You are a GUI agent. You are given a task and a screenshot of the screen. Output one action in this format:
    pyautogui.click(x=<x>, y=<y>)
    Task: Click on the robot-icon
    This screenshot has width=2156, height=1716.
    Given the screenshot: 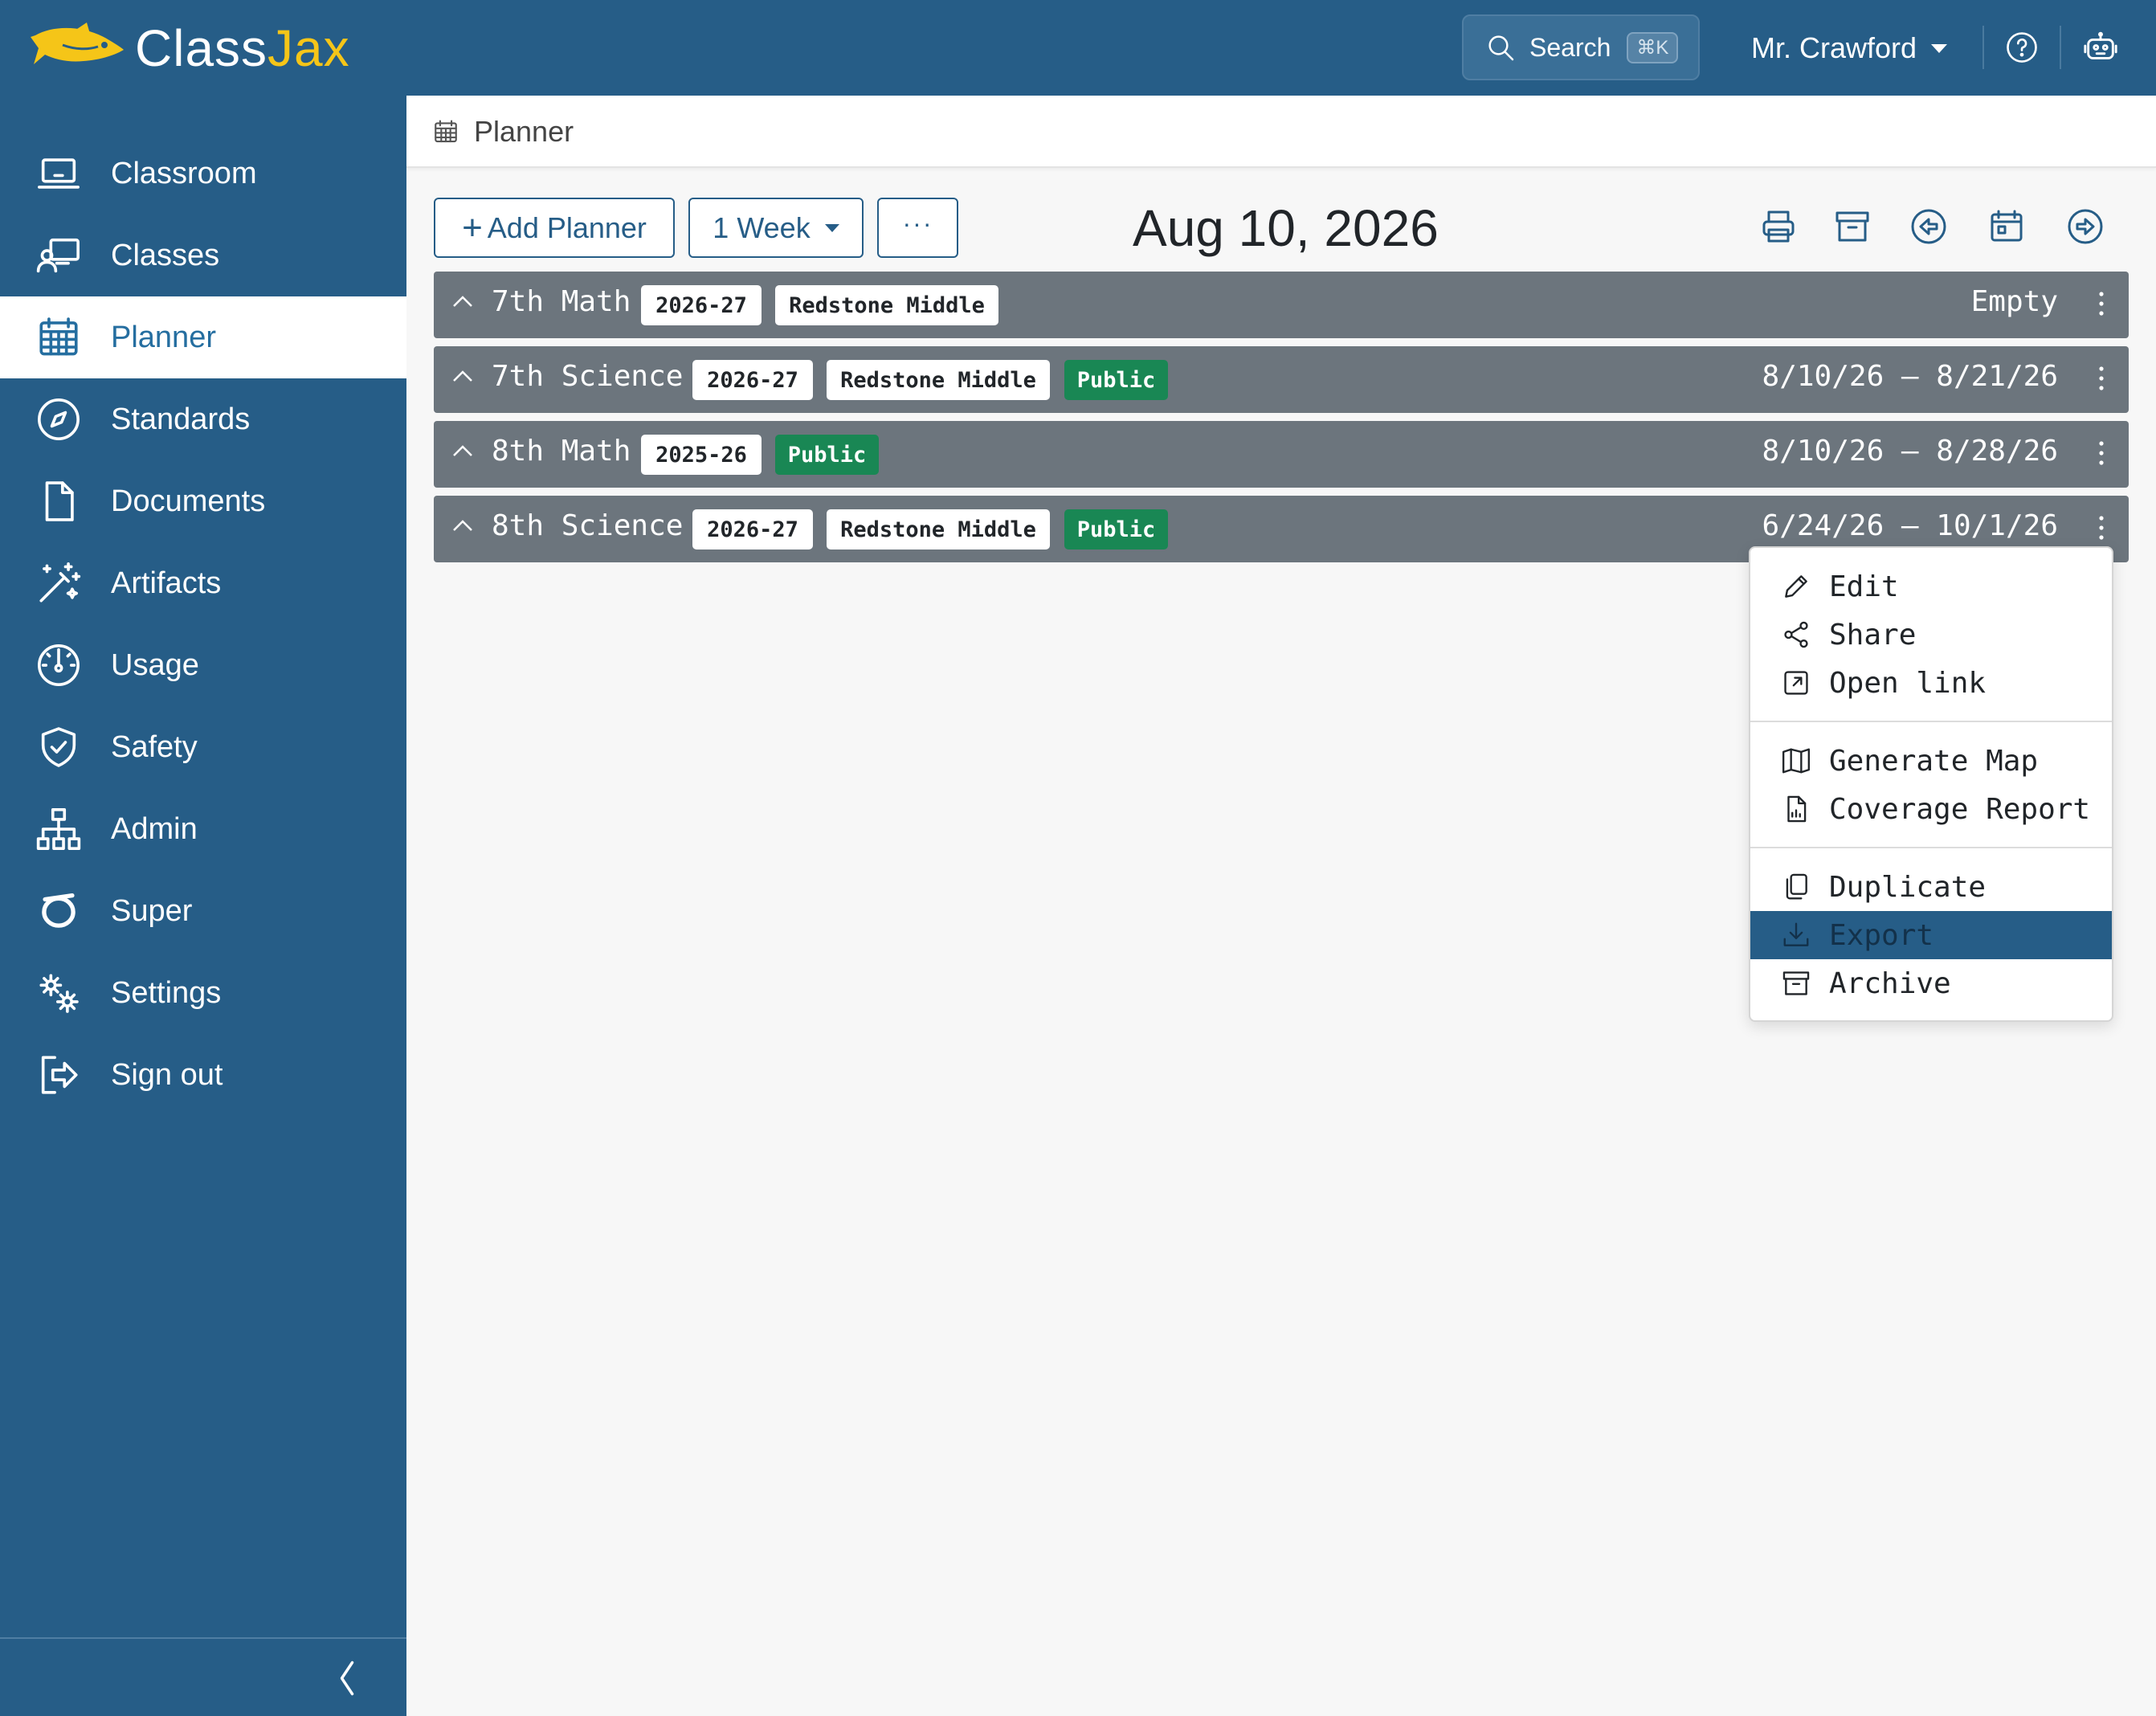 What is the action you would take?
    pyautogui.click(x=2100, y=47)
    